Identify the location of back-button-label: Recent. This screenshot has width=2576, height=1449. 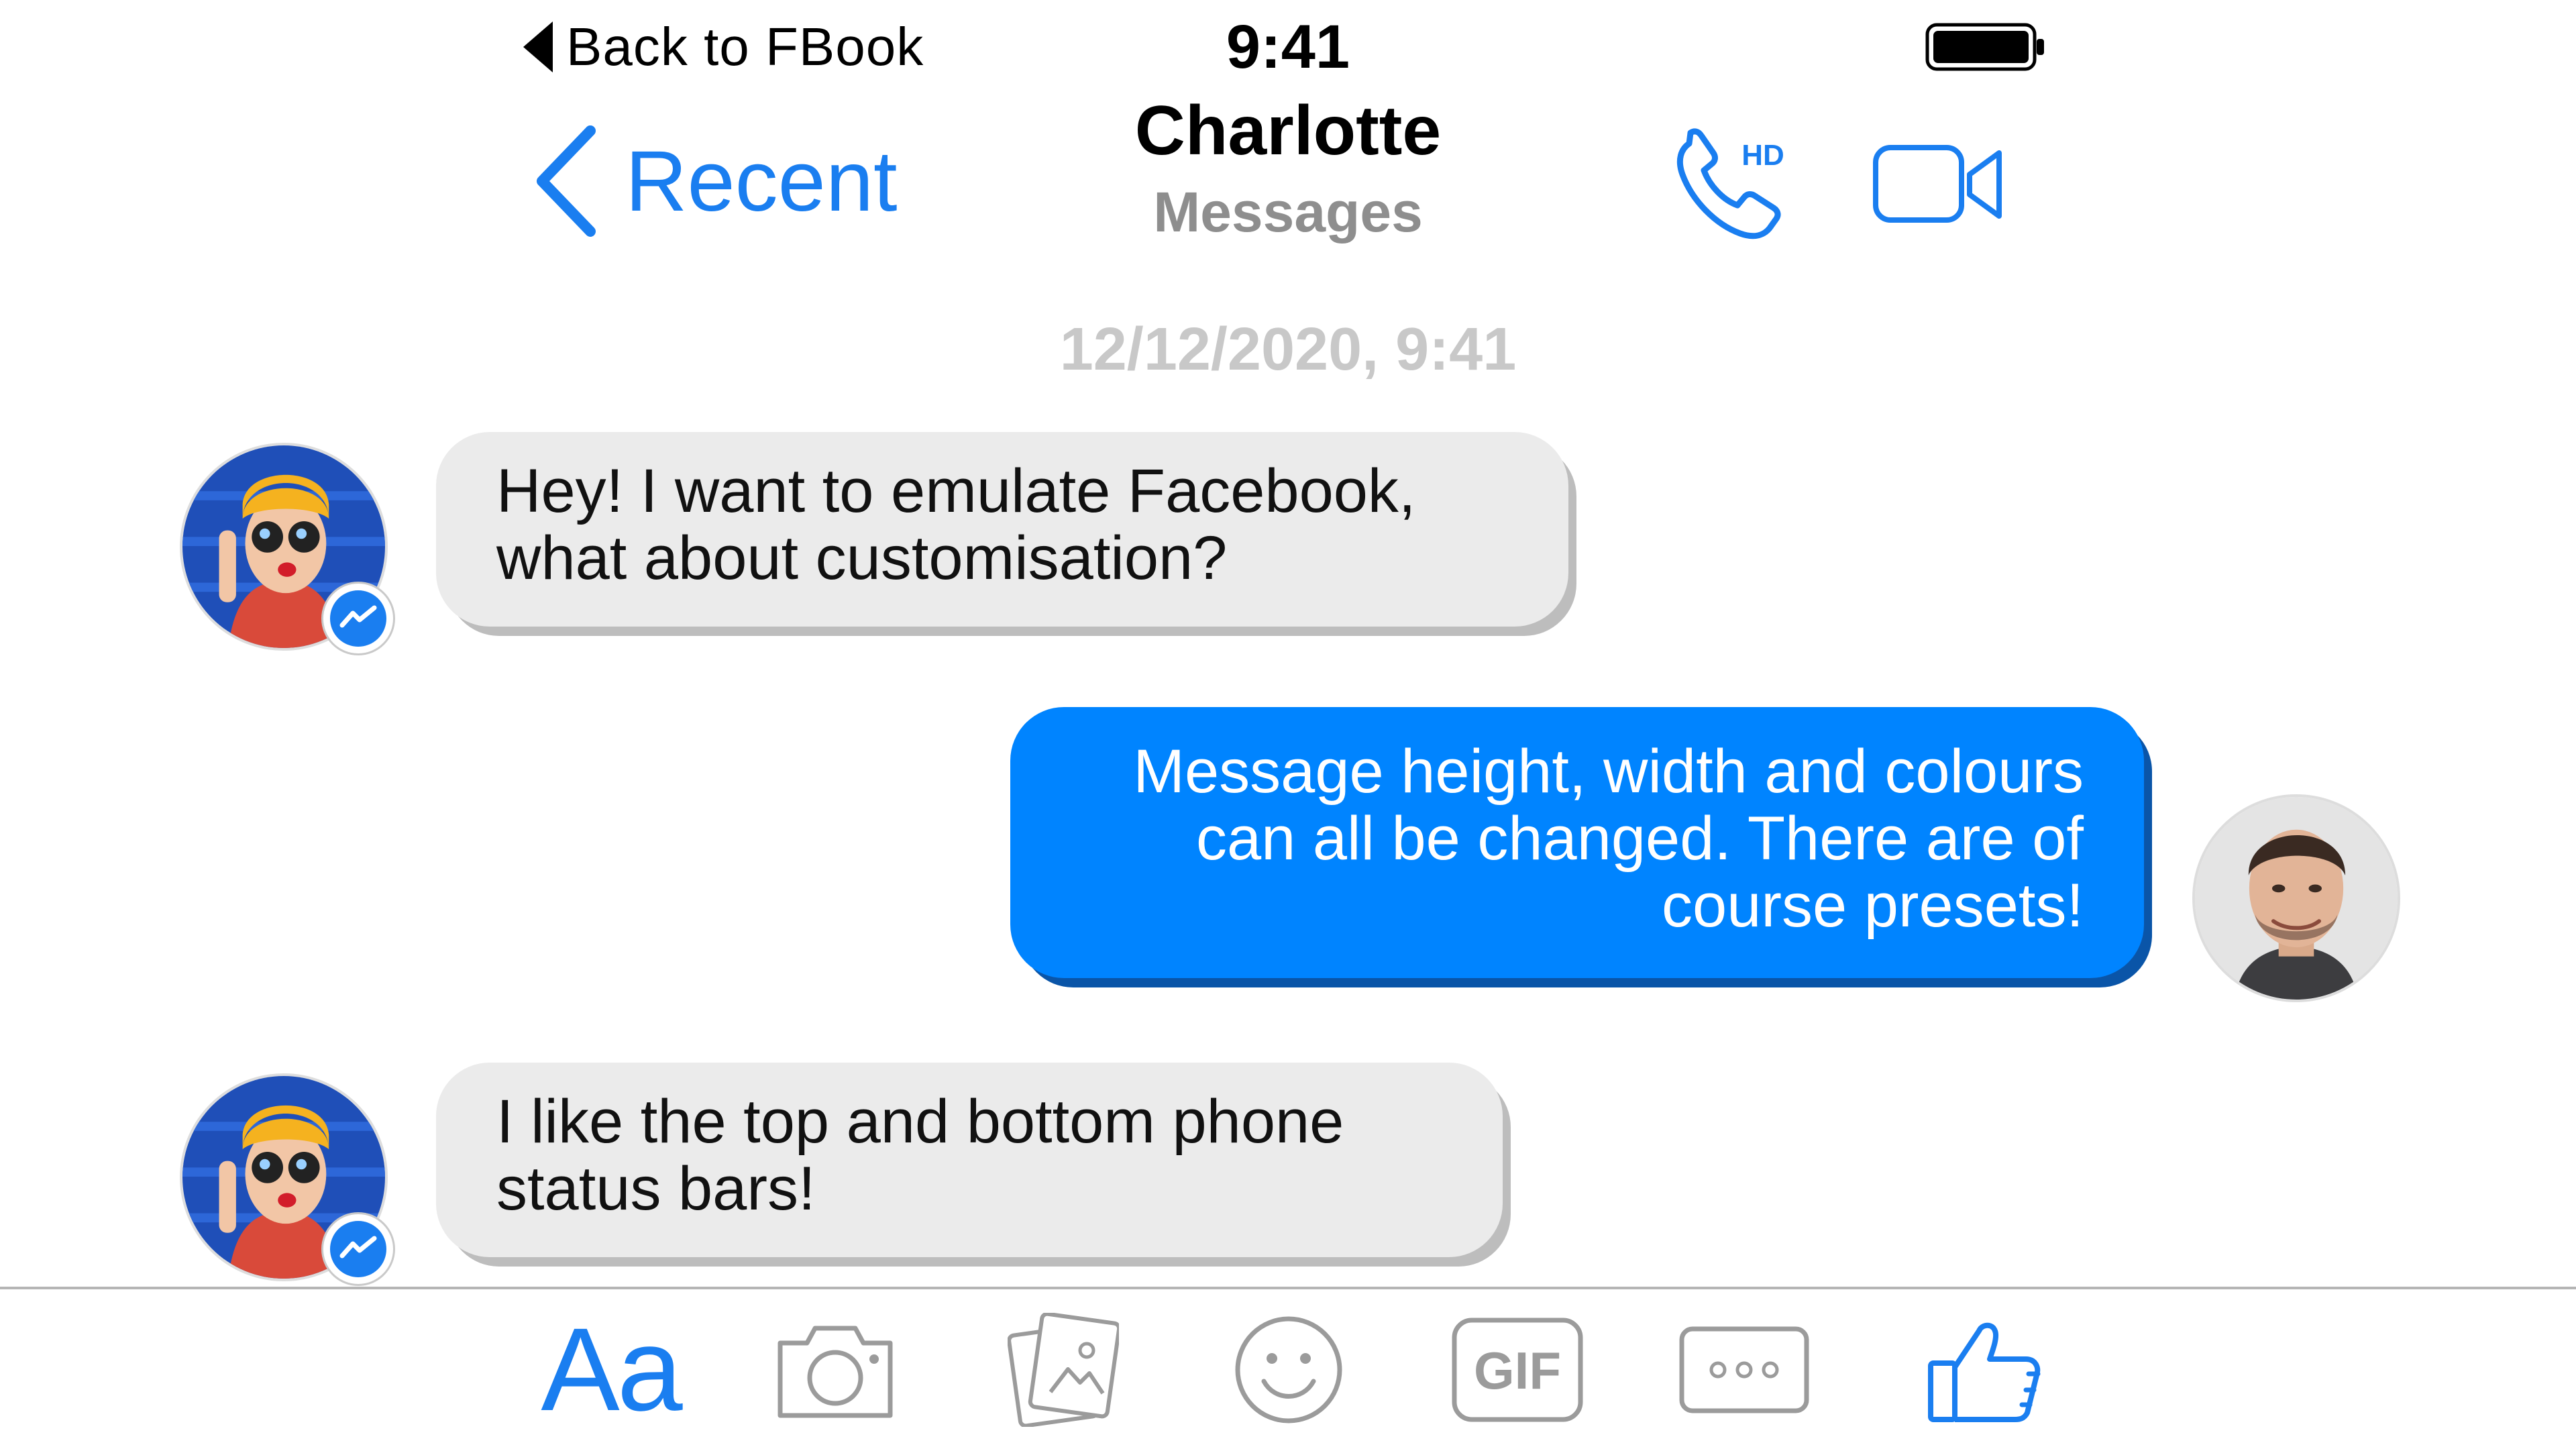
(761, 181).